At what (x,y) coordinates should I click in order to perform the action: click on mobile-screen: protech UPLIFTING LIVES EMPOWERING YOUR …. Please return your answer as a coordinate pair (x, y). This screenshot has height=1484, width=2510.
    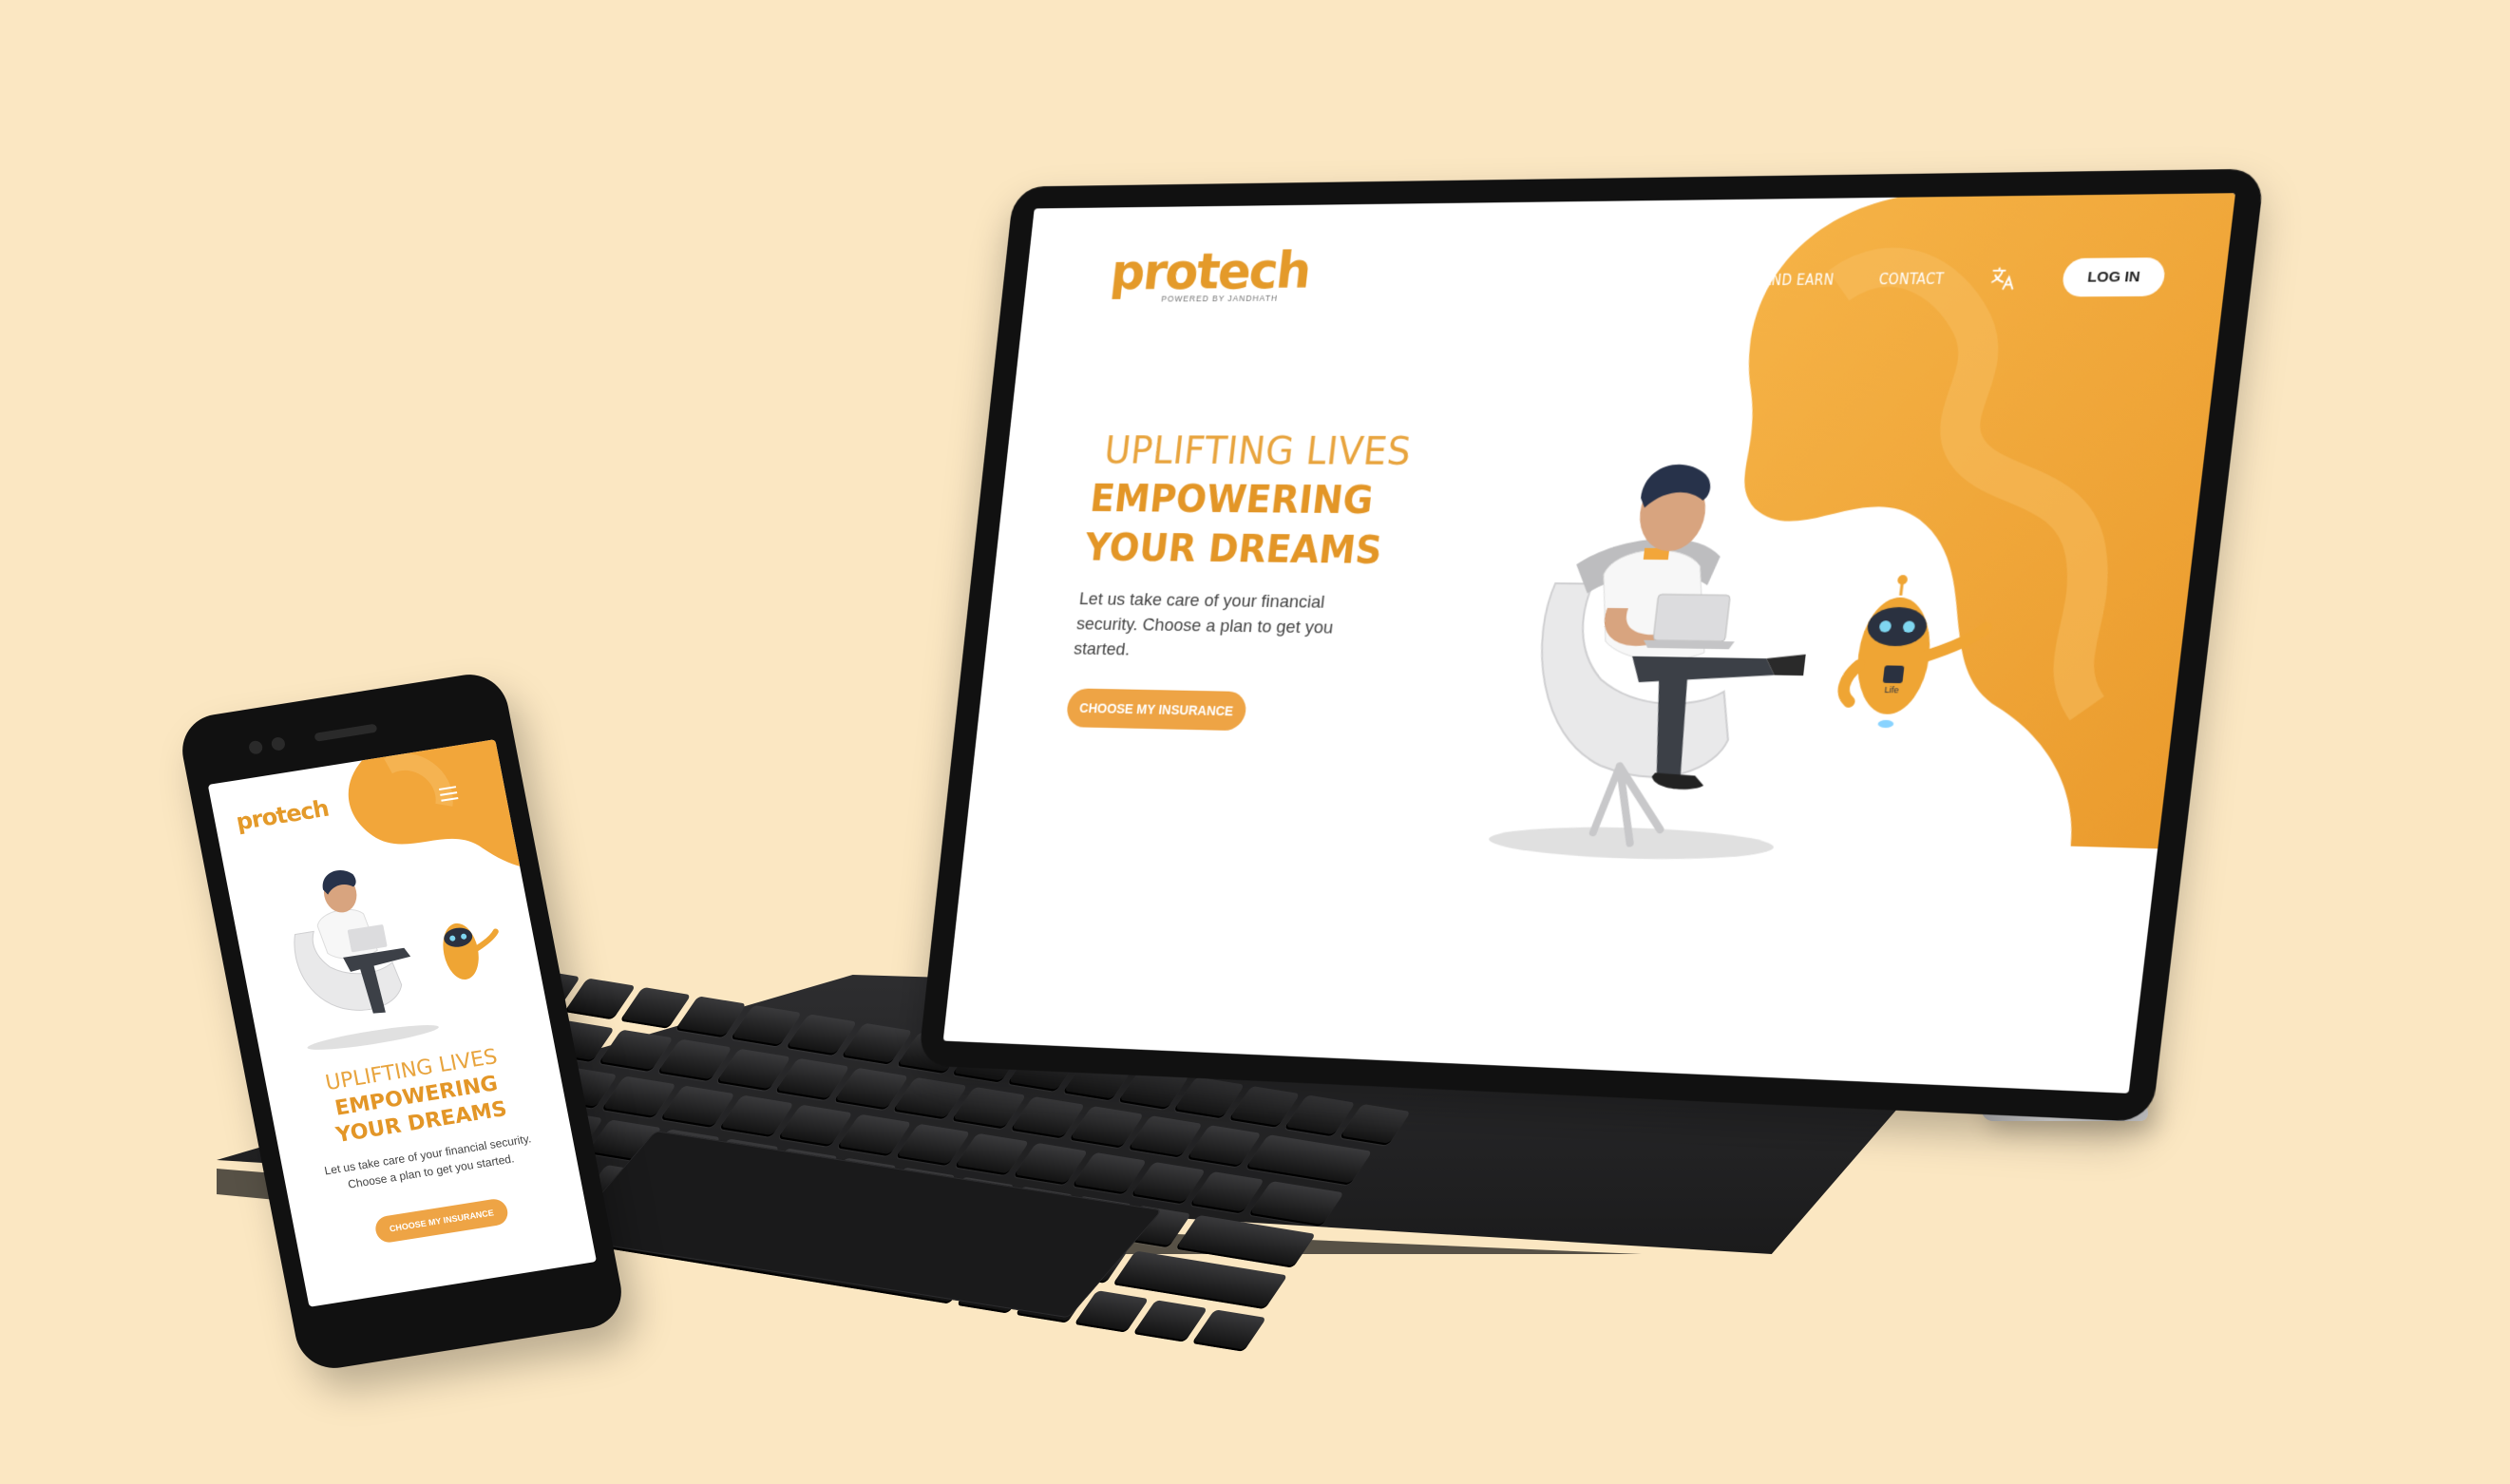
    Looking at the image, I should click on (403, 1023).